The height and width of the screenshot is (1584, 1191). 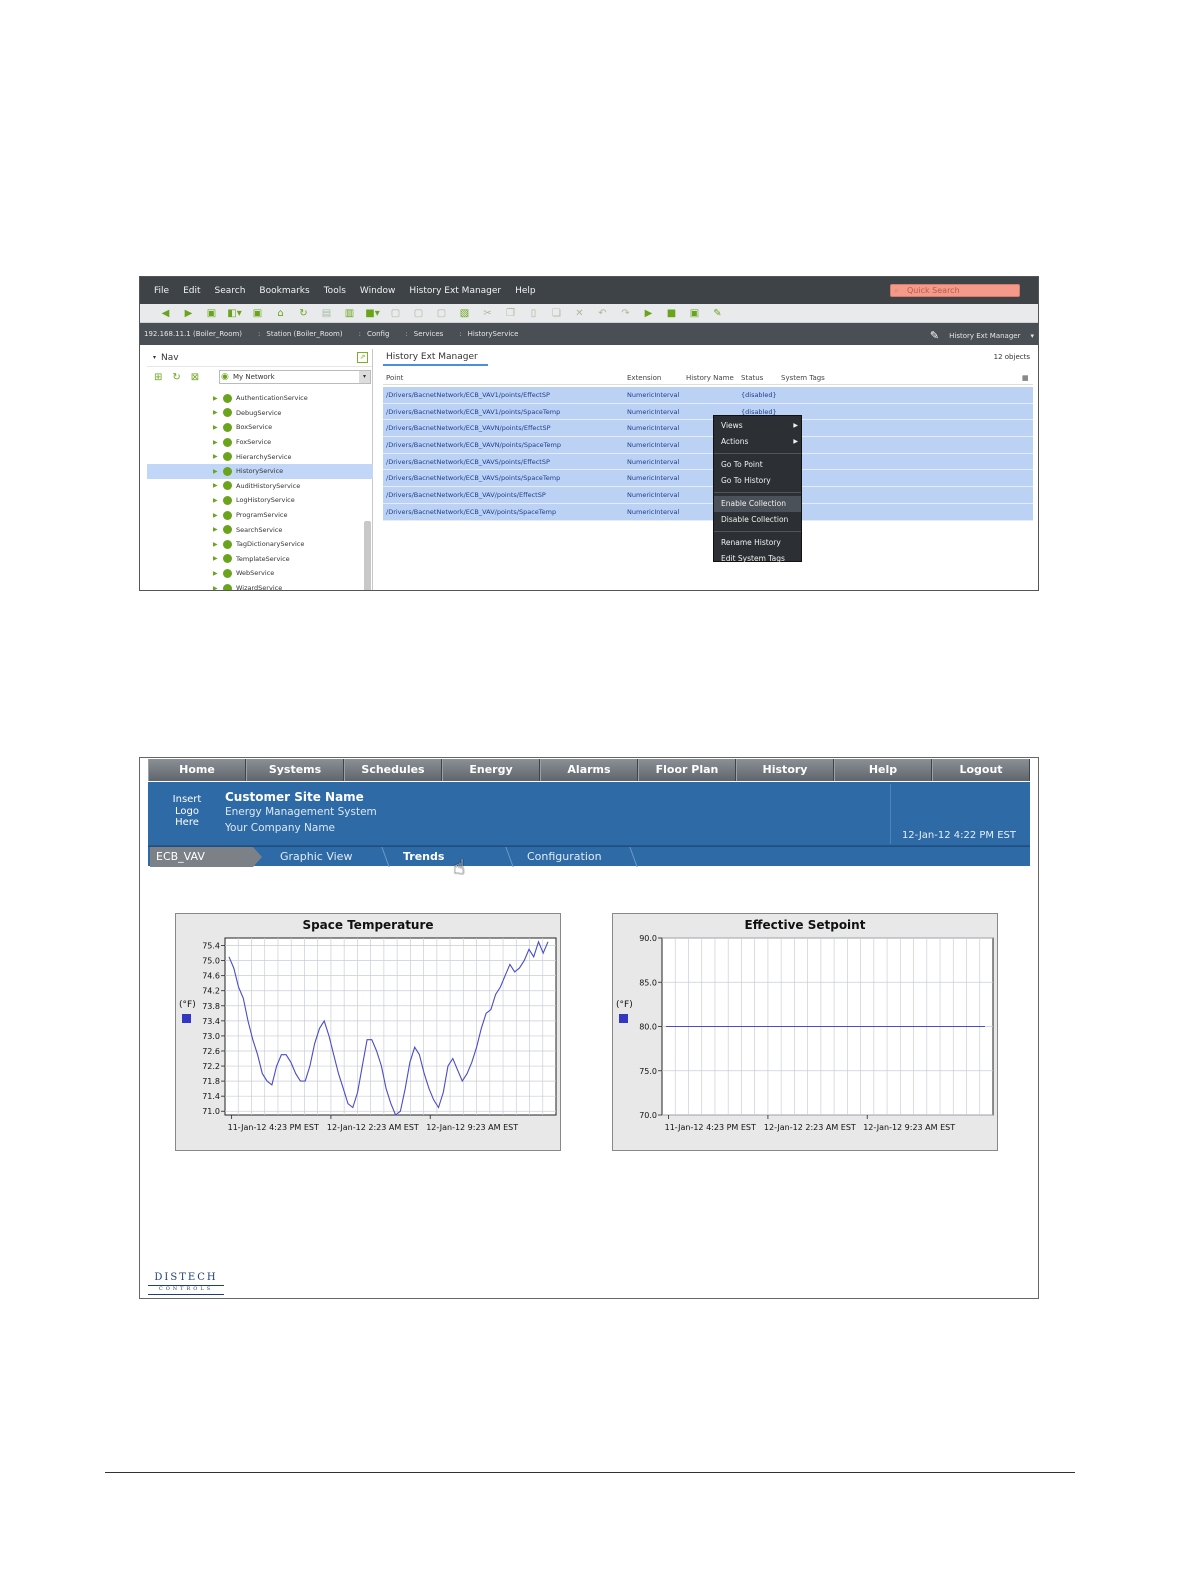 What do you see at coordinates (161, 291) in the screenshot?
I see `menu-file: File` at bounding box center [161, 291].